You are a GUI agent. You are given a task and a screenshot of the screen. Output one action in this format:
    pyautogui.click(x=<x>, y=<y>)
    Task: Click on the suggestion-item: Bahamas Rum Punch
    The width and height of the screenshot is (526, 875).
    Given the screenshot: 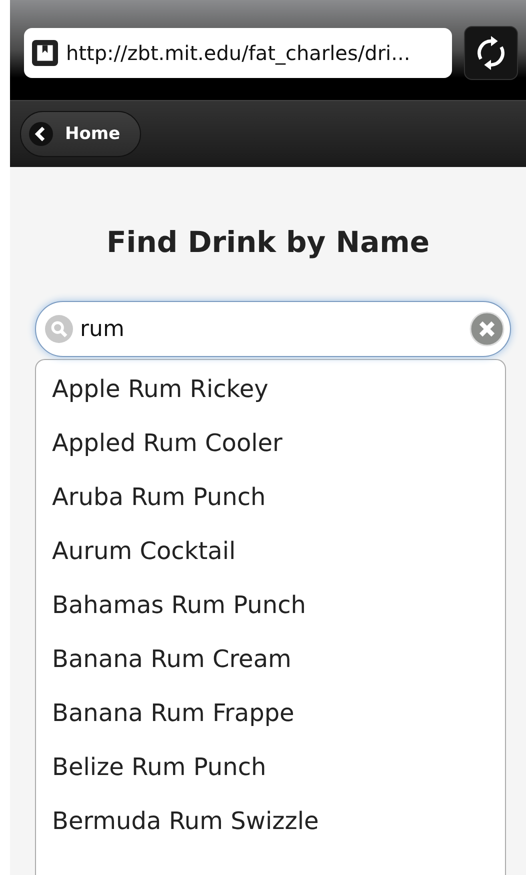 What is the action you would take?
    pyautogui.click(x=270, y=605)
    